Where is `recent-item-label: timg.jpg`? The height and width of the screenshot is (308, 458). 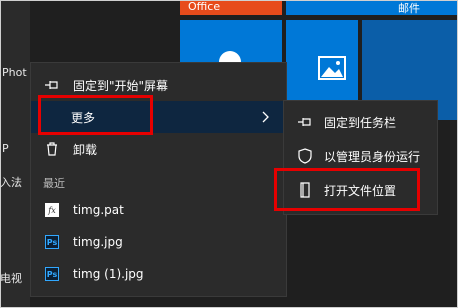
recent-item-label: timg.jpg is located at coordinates (98, 242).